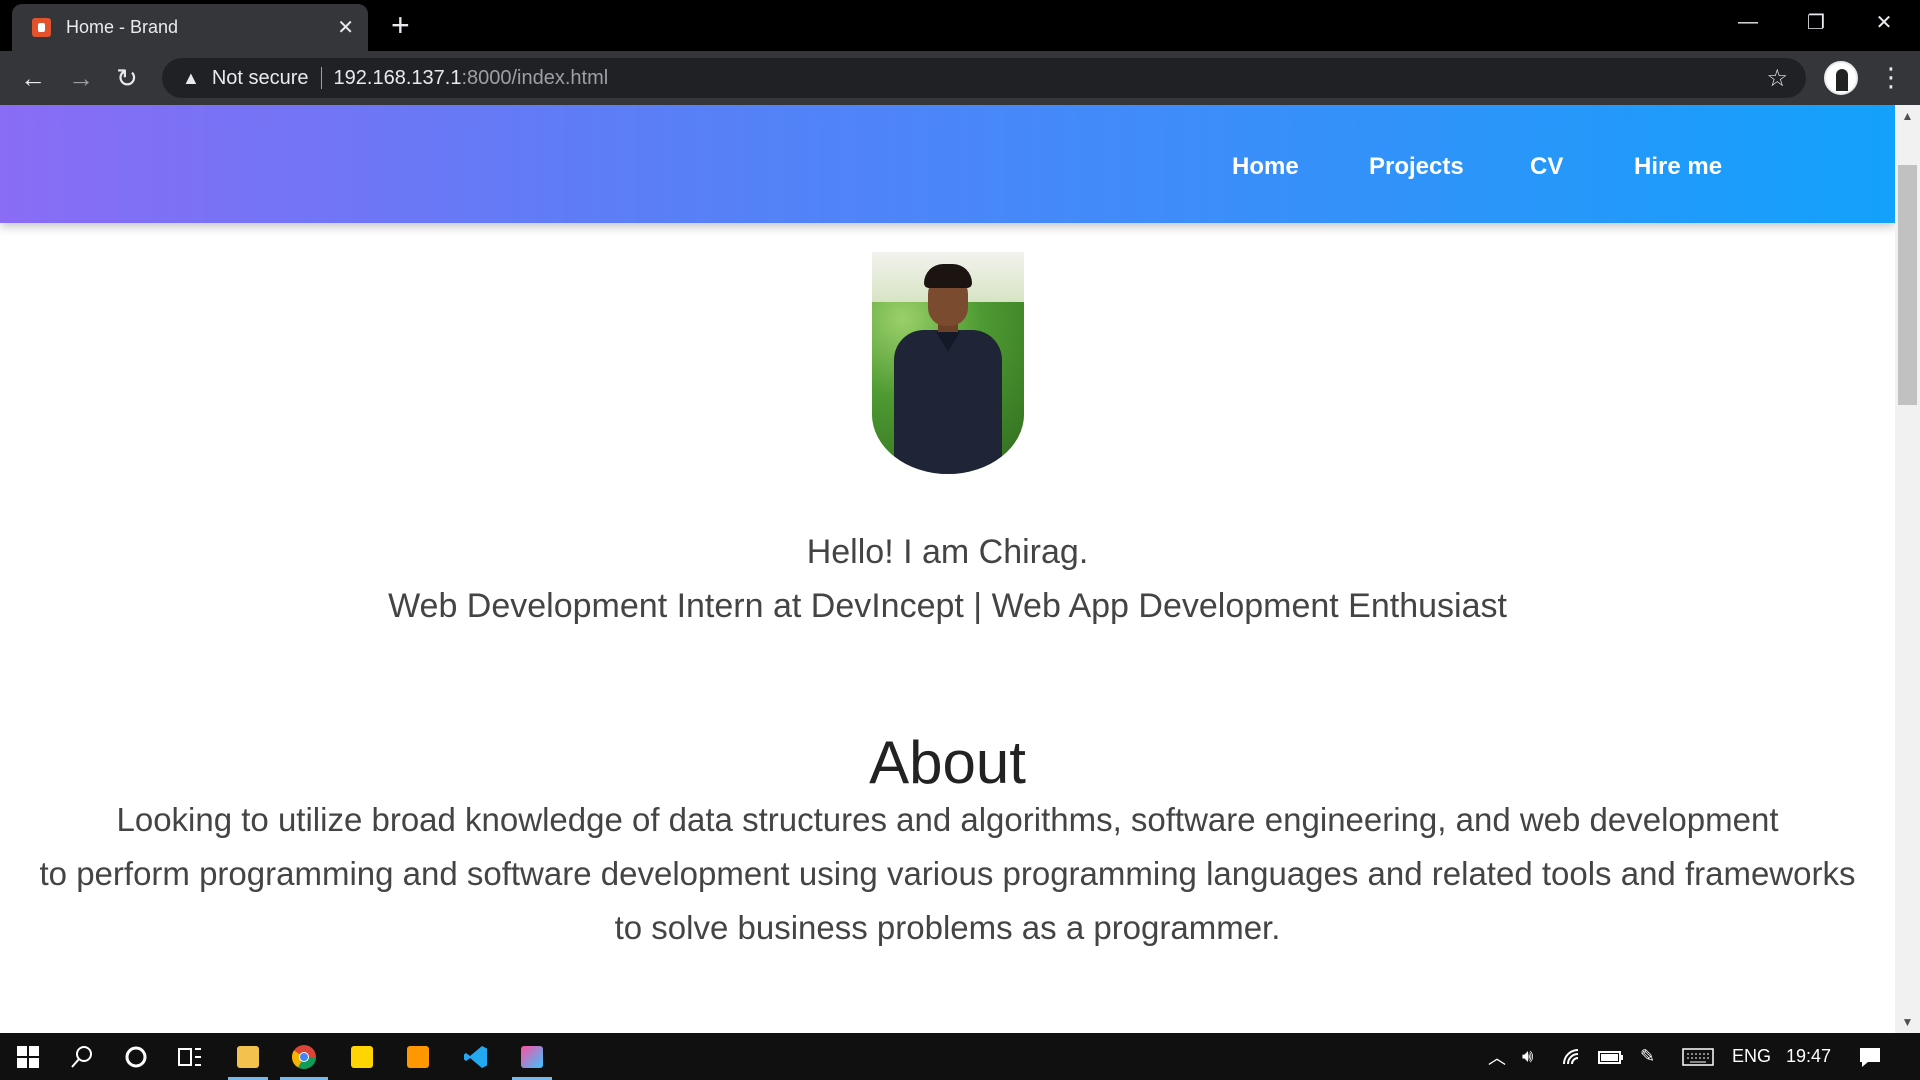 The width and height of the screenshot is (1920, 1080). I want to click on volume-icon: 🔊︎, so click(1527, 1056).